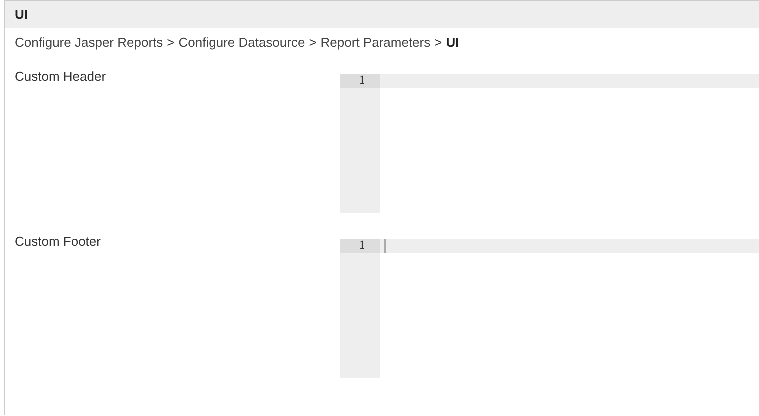 The image size is (759, 416). I want to click on panel-title: UI, so click(382, 14).